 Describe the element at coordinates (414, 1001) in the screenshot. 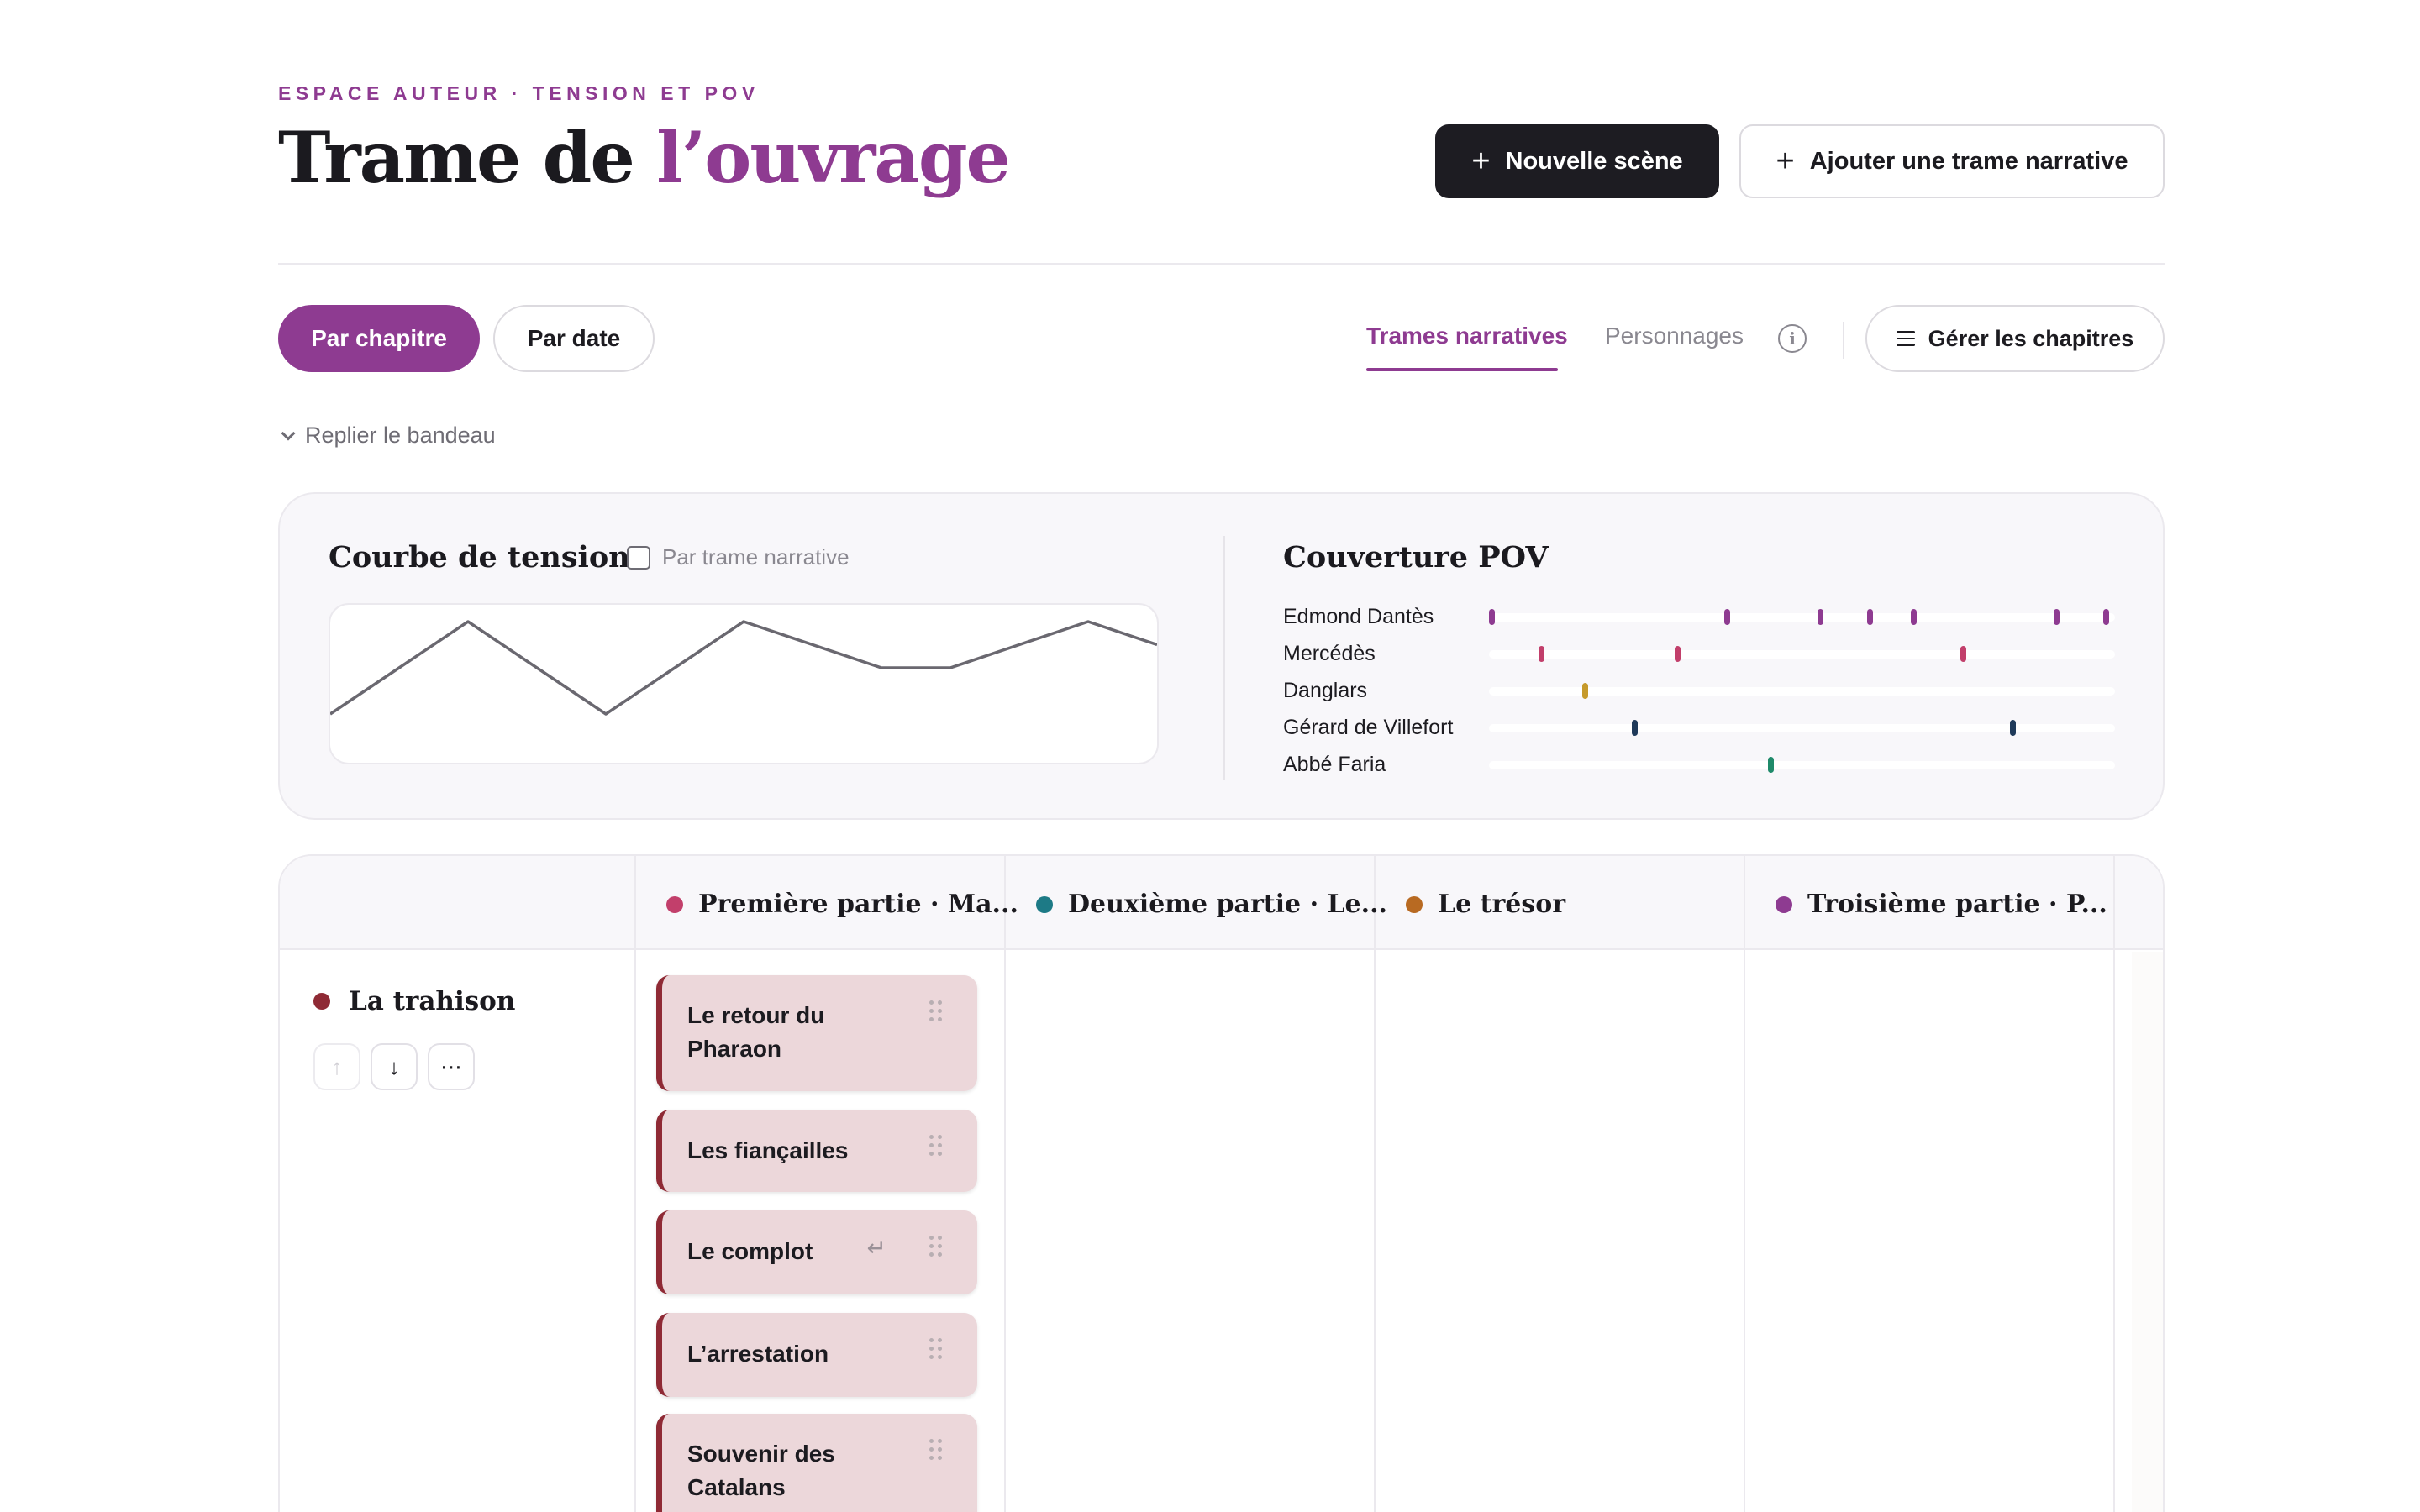

I see `plotline-label: La trahison` at that location.